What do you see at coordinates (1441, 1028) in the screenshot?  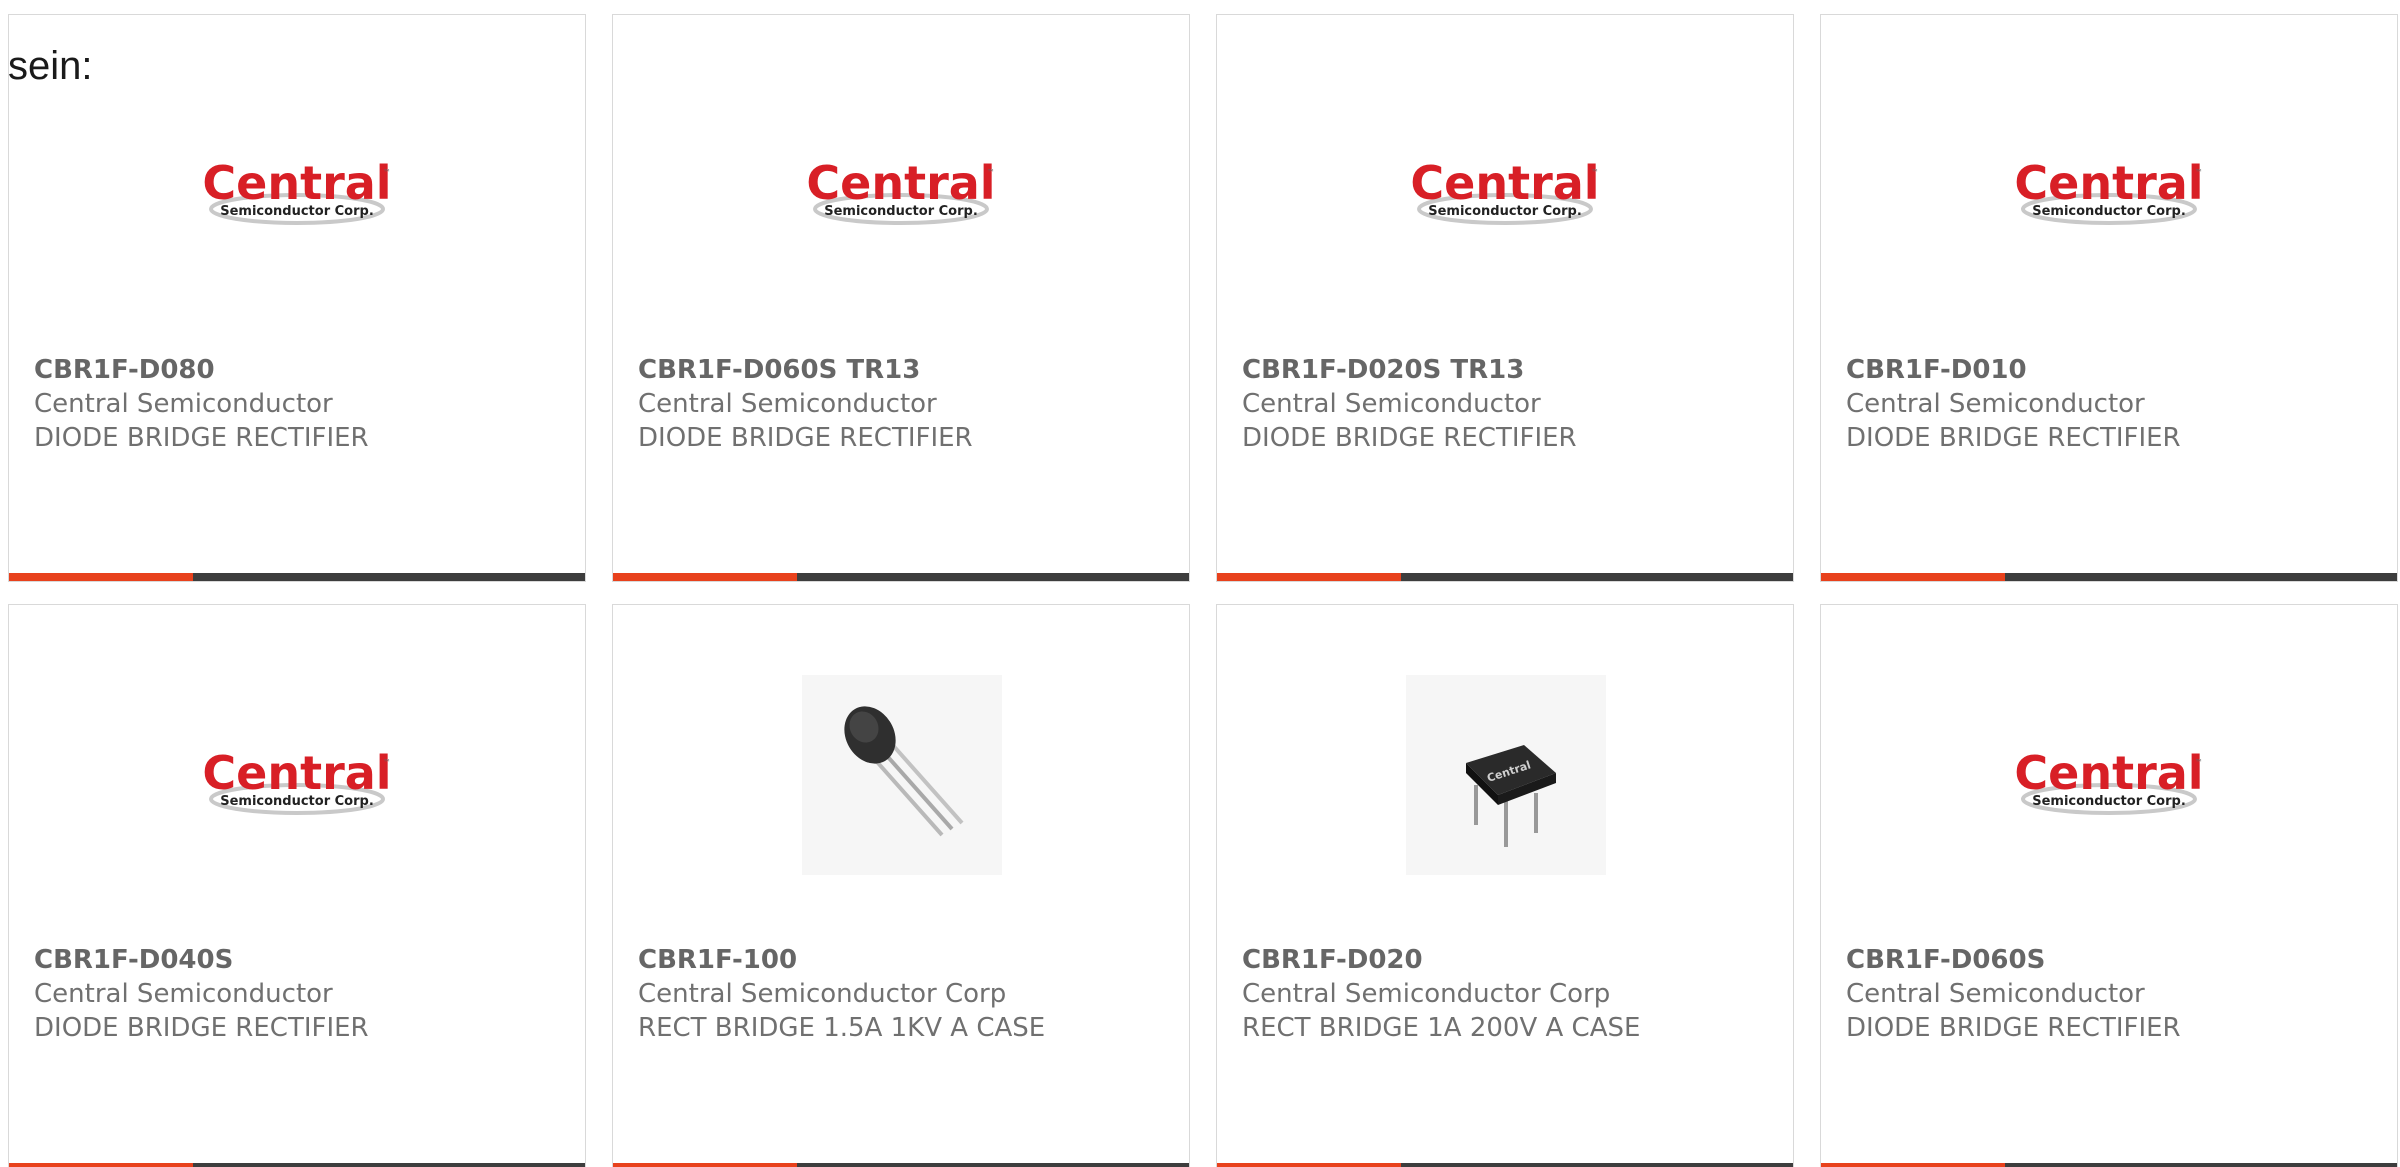 I see `description: RECT BRIDGE 1A 200V A CASE` at bounding box center [1441, 1028].